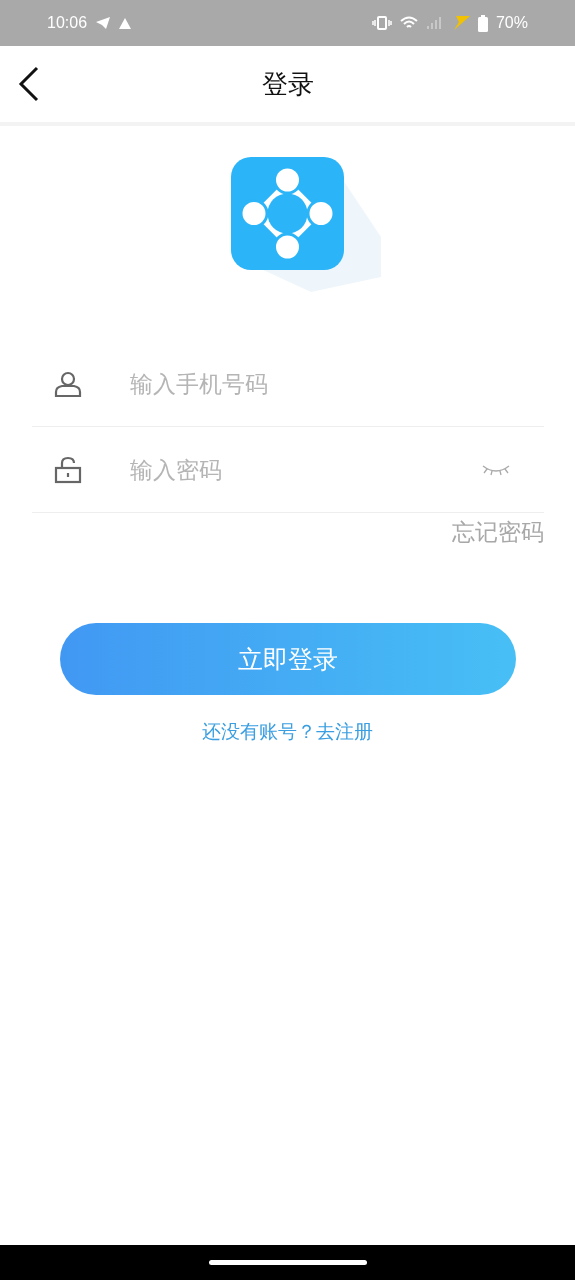 This screenshot has width=575, height=1280. I want to click on home-indicator, so click(287, 1262).